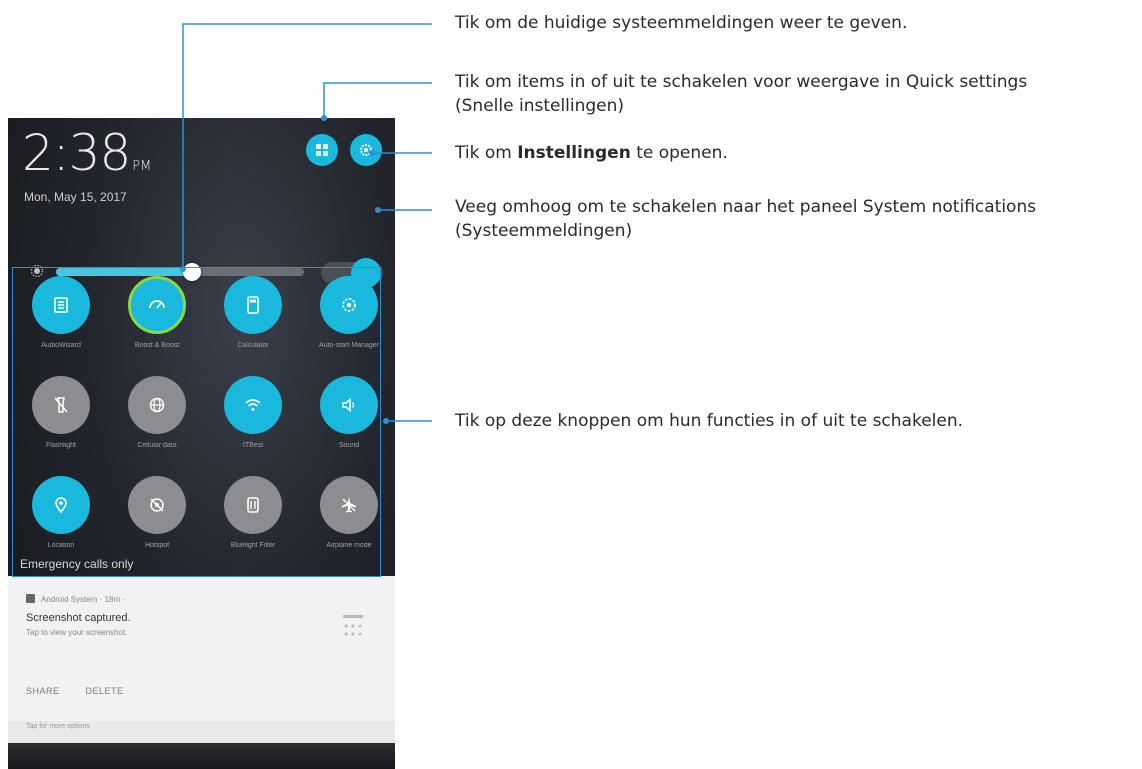  What do you see at coordinates (307, 146) in the screenshot?
I see `callout-line-notifications` at bounding box center [307, 146].